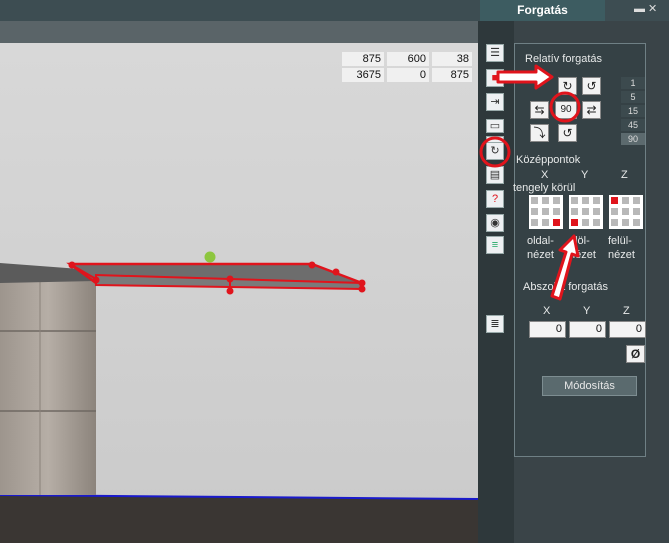  Describe the element at coordinates (589, 386) in the screenshot. I see `modify-button: Módosítás` at that location.